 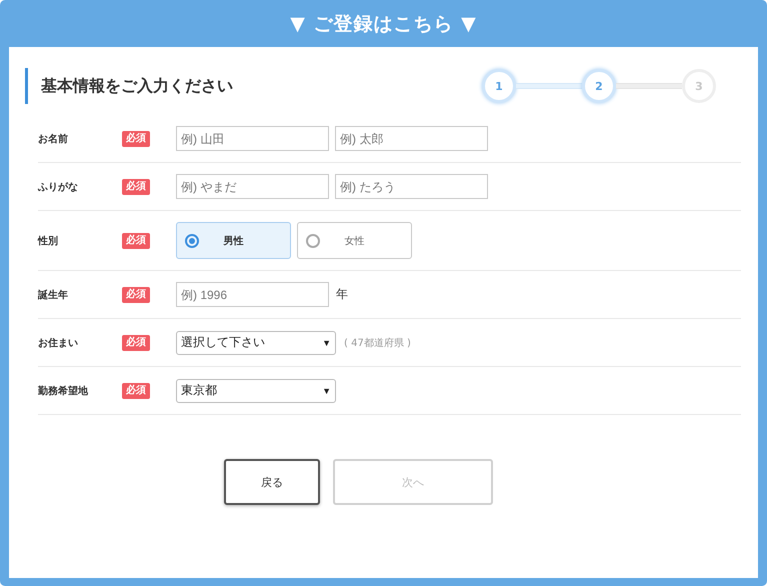 I want to click on hint-text: ( 47都道府県 ), so click(x=377, y=343).